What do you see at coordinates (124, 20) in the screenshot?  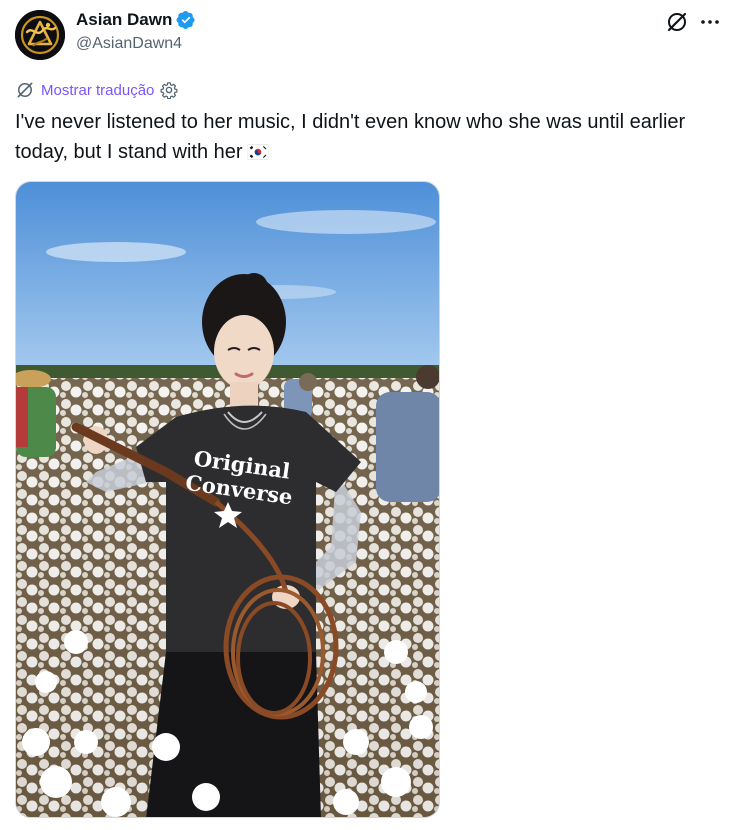 I see `display-name: Asian Dawn` at bounding box center [124, 20].